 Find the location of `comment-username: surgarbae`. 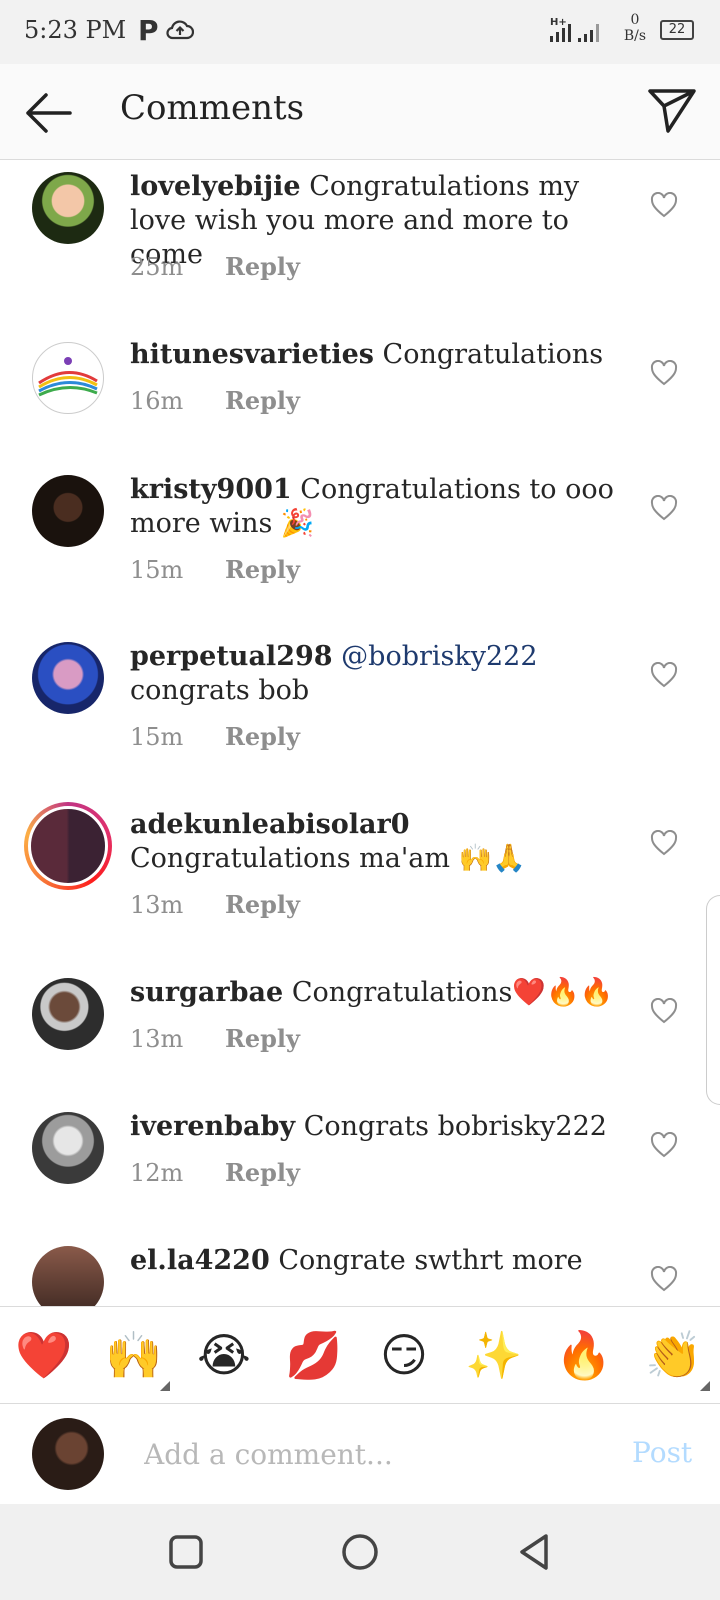

comment-username: surgarbae is located at coordinates (206, 992).